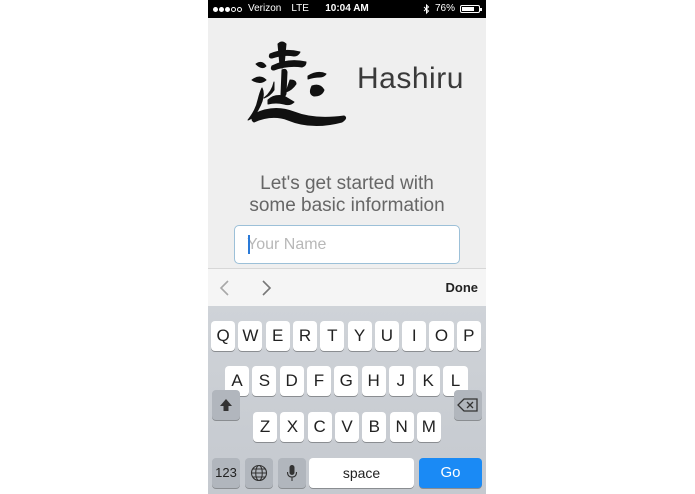 This screenshot has height=494, width=695. What do you see at coordinates (462, 287) in the screenshot?
I see `done-button: Done` at bounding box center [462, 287].